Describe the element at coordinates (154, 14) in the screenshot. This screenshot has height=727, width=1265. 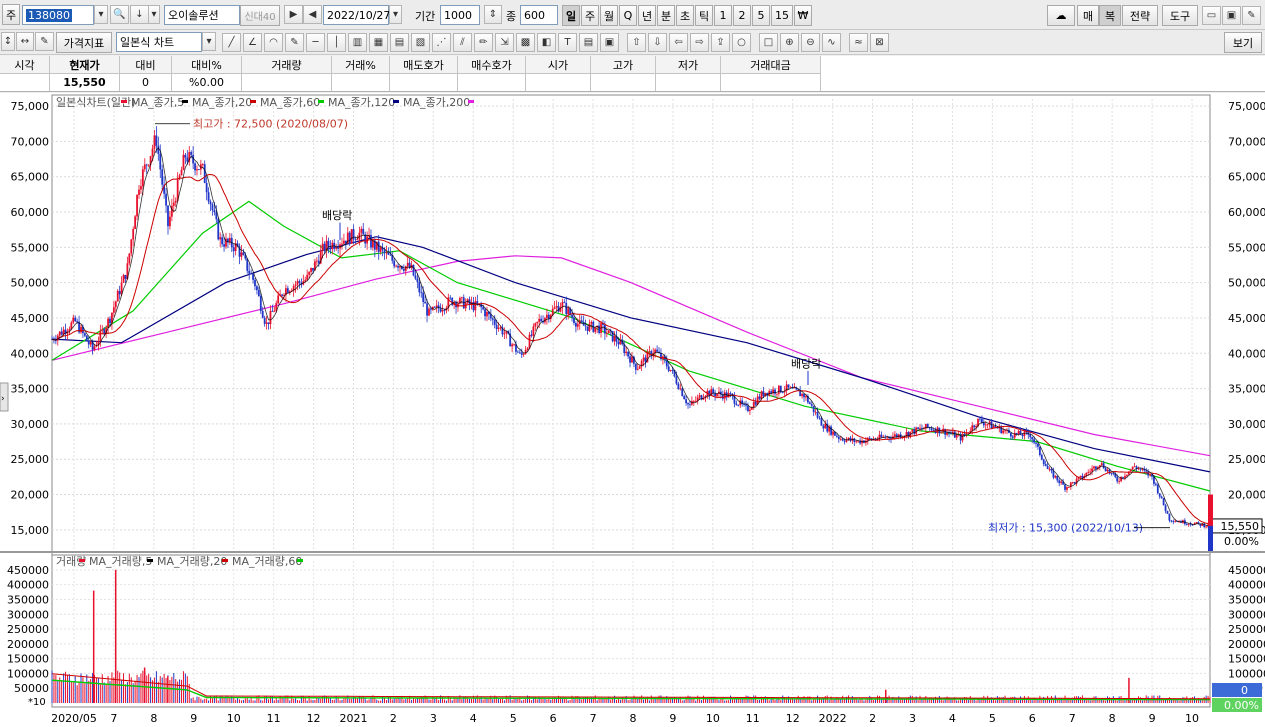
I see `sort-dropdown-icon: ▾` at that location.